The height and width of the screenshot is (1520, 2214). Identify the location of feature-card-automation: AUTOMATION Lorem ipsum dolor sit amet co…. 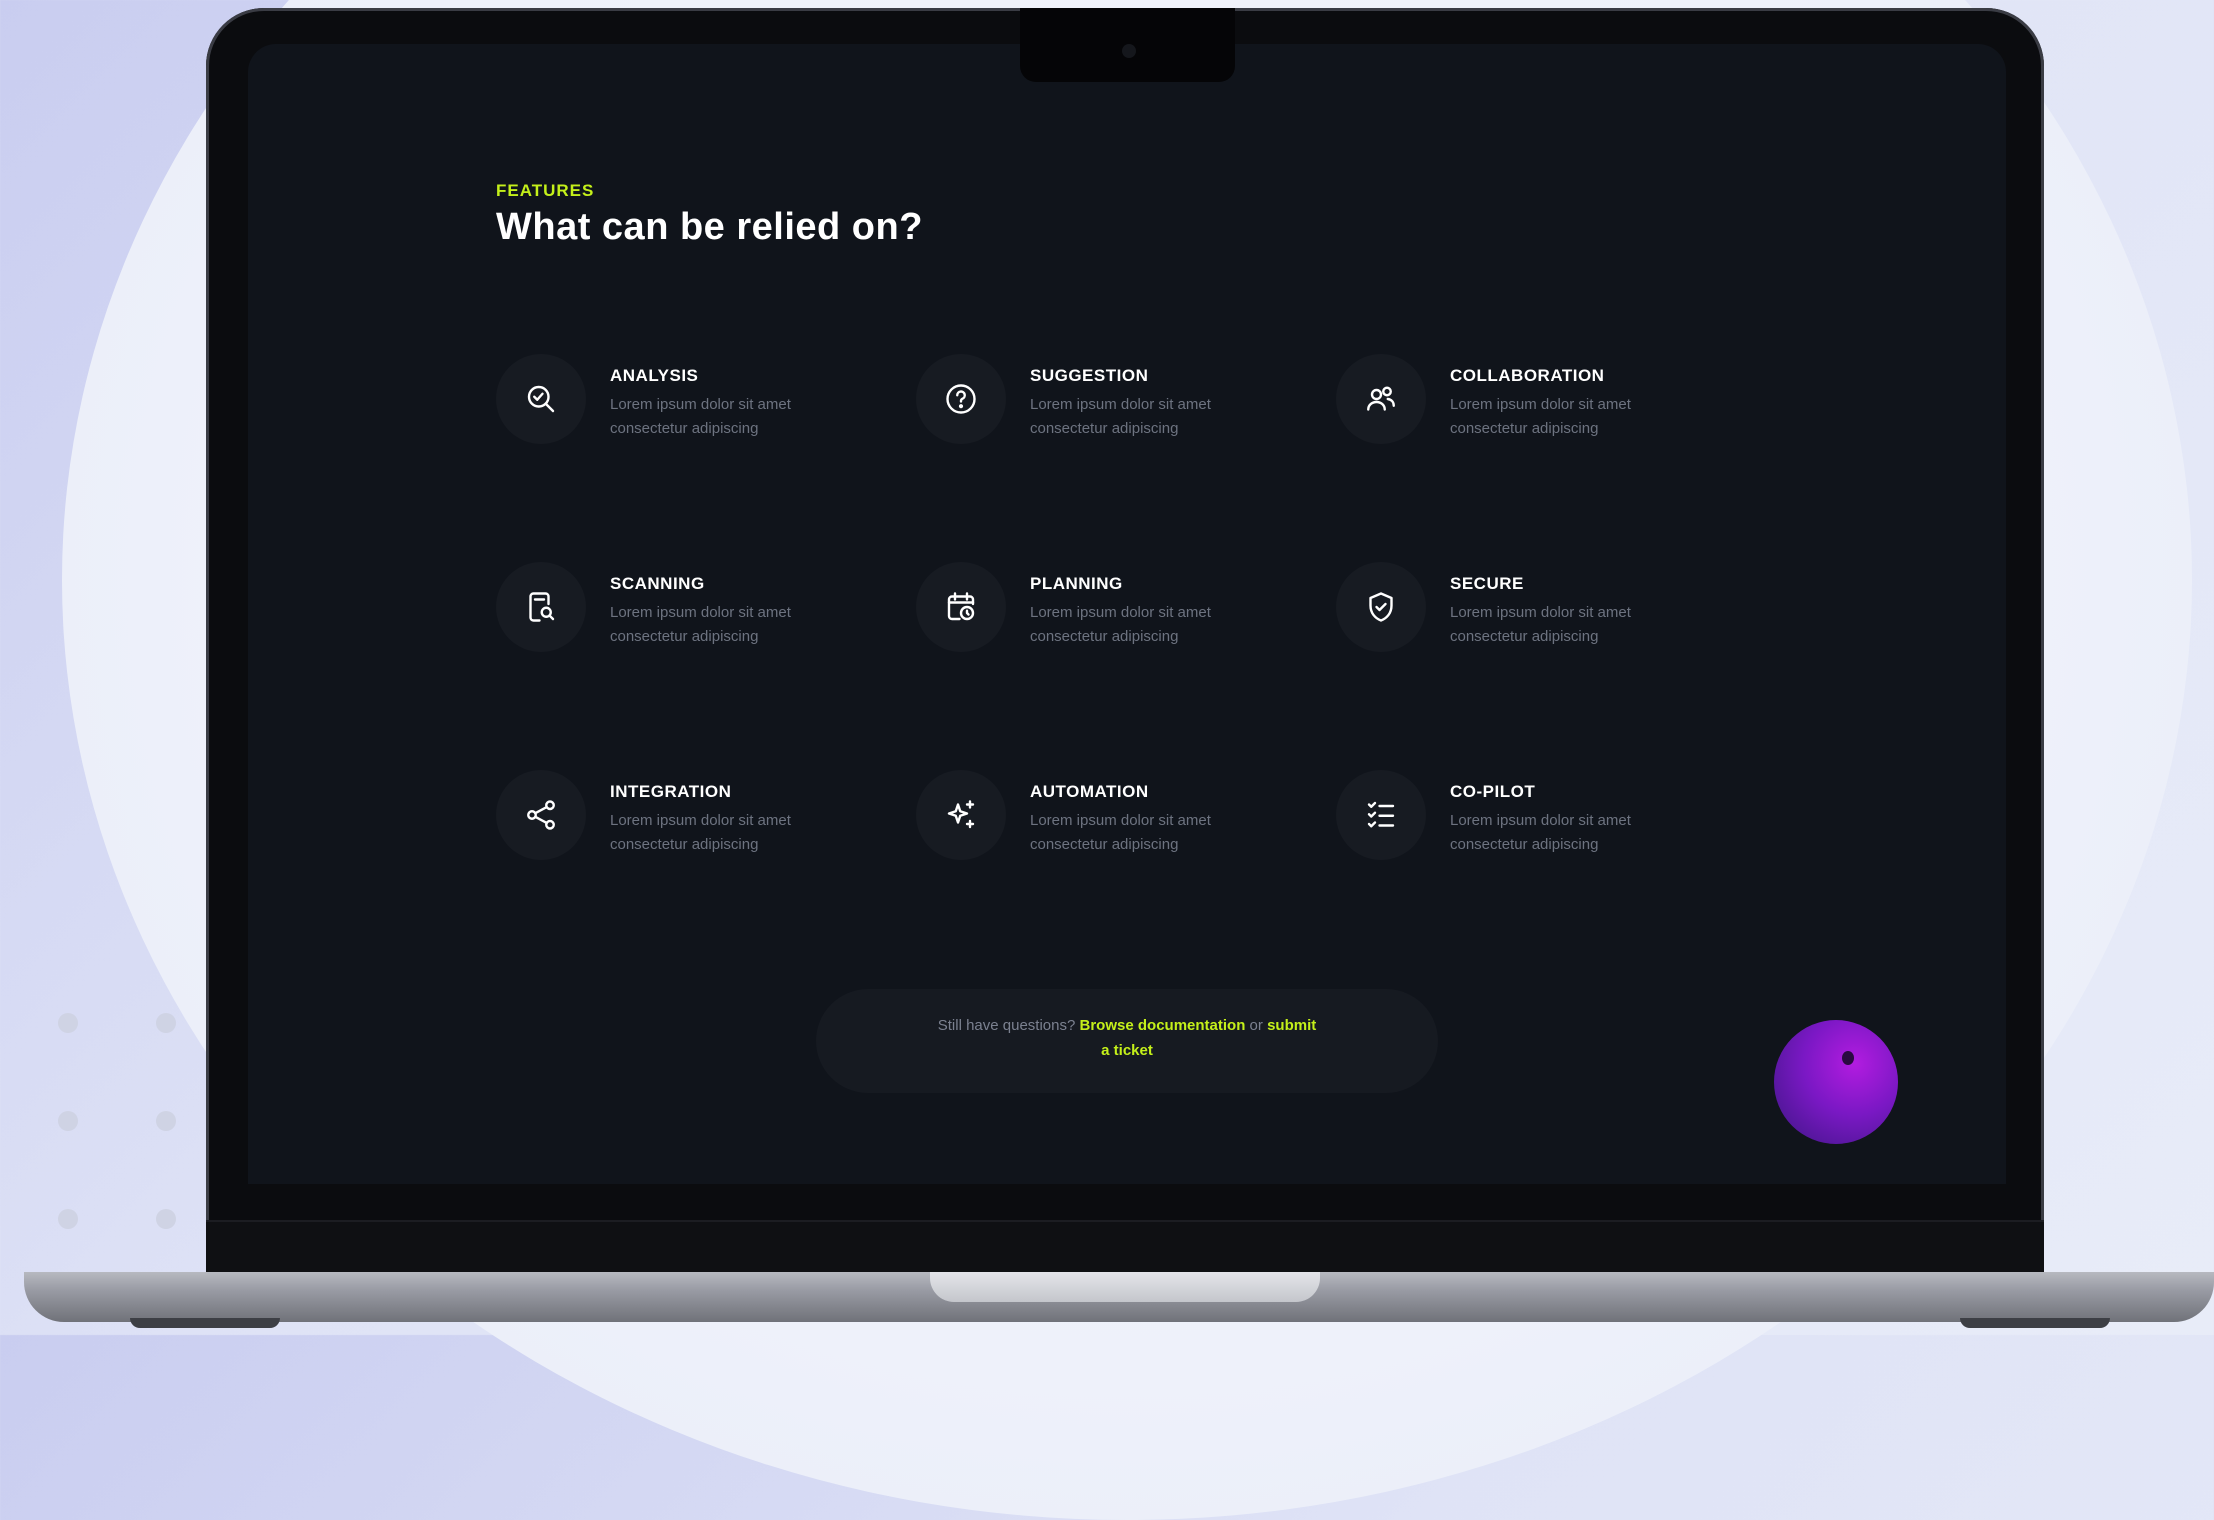
(1086, 820).